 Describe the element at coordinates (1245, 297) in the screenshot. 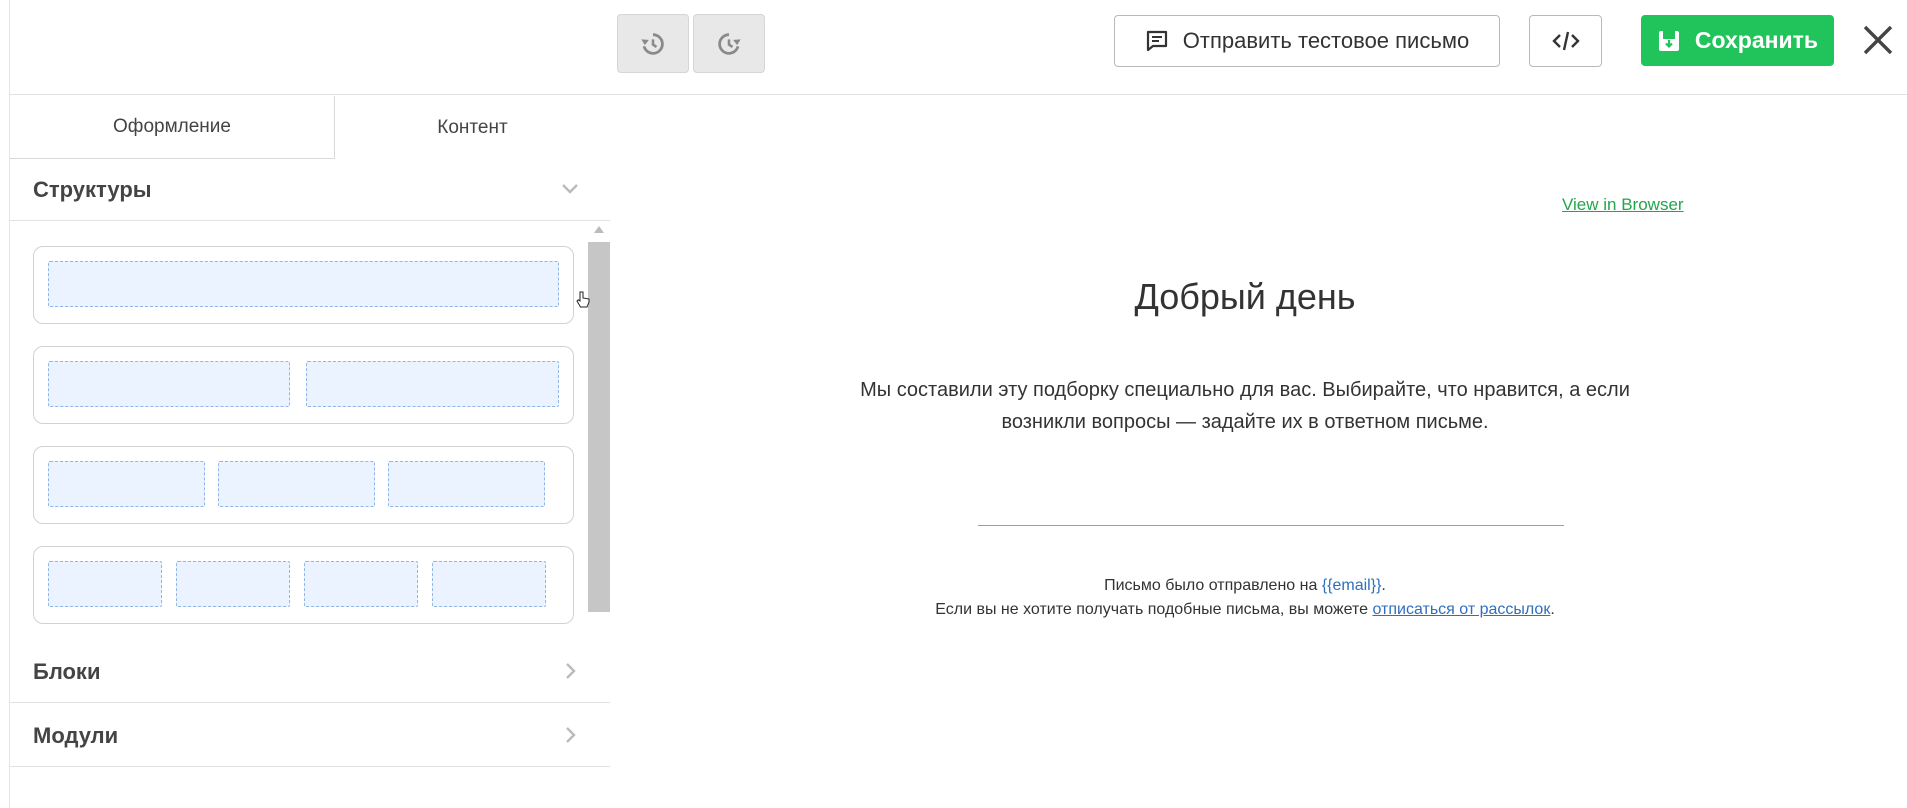

I see `email-greeting: Добрый день` at that location.